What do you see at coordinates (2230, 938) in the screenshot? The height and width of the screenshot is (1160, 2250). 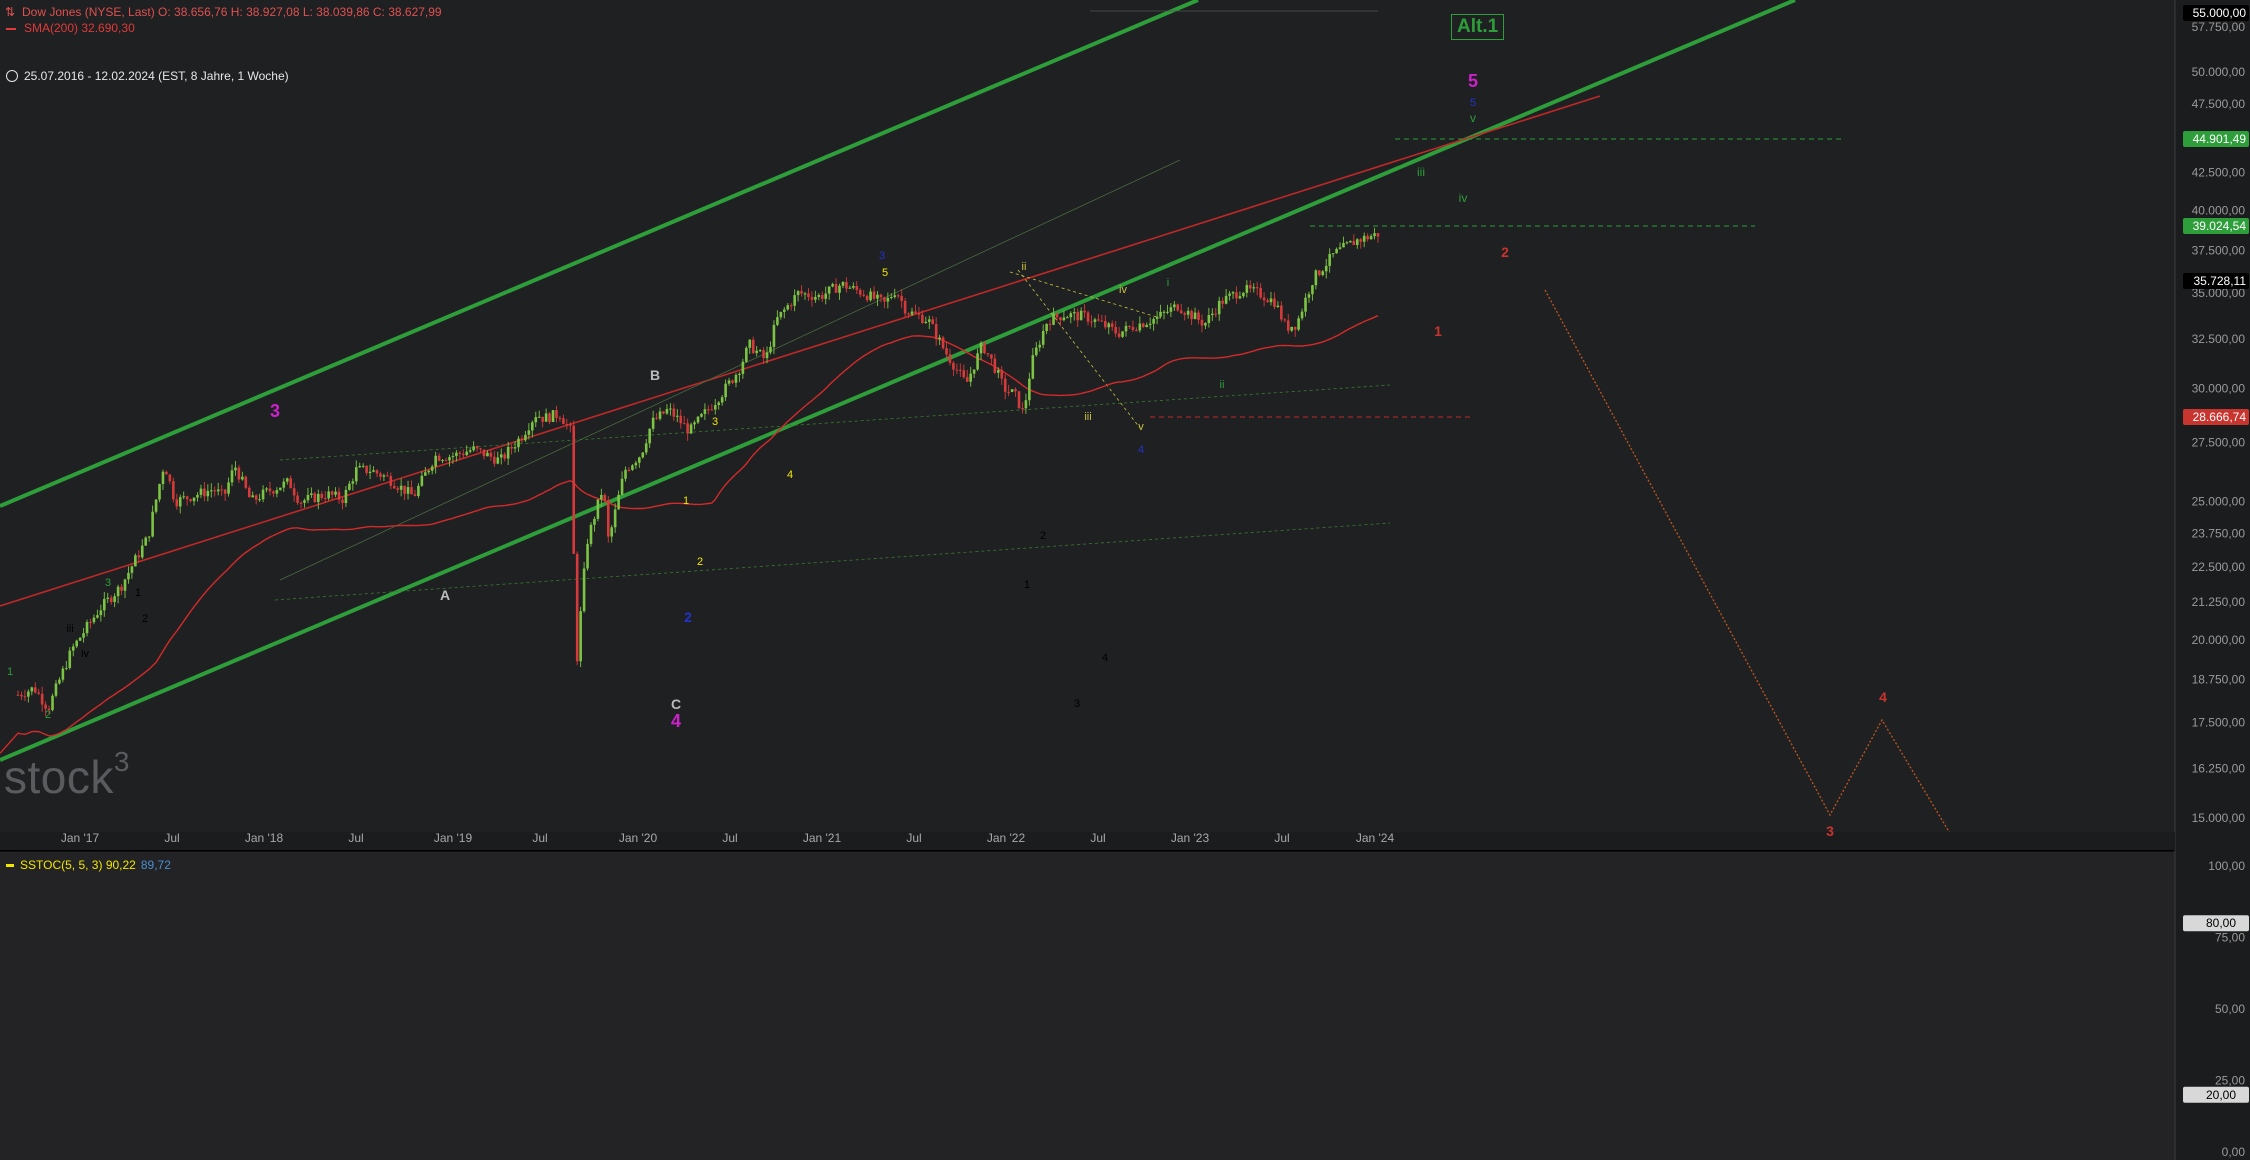 I see `stoch-tick-label: 75,00` at bounding box center [2230, 938].